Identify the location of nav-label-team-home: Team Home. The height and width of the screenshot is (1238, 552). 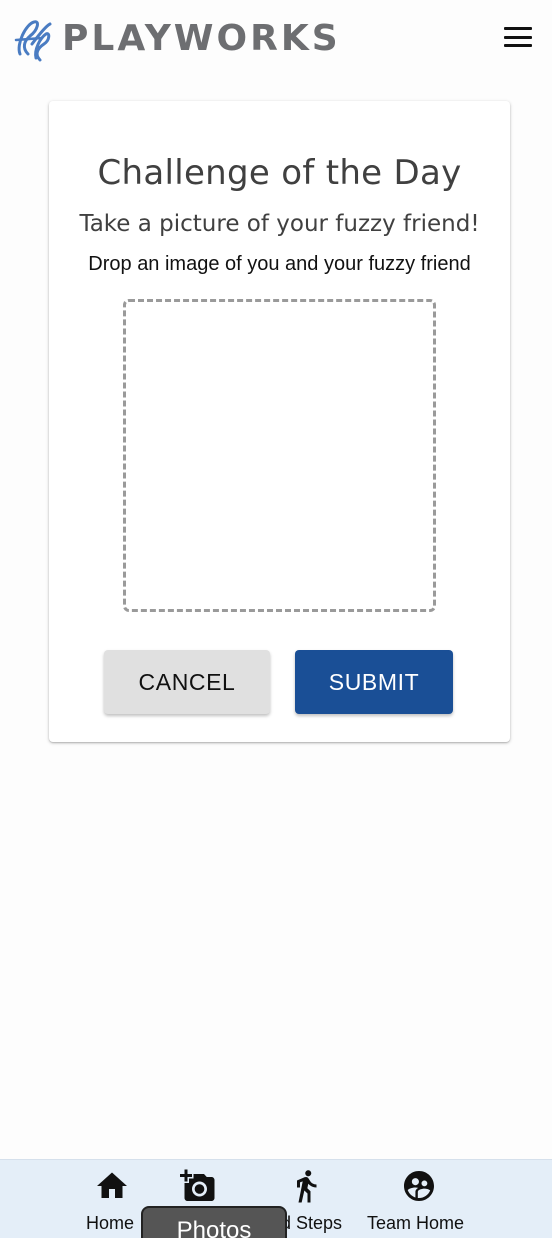
(416, 1223).